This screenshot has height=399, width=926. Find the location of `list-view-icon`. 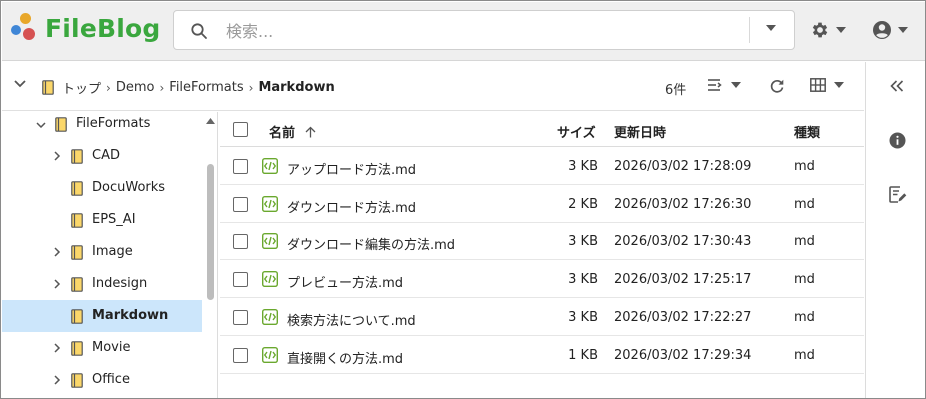

list-view-icon is located at coordinates (715, 85).